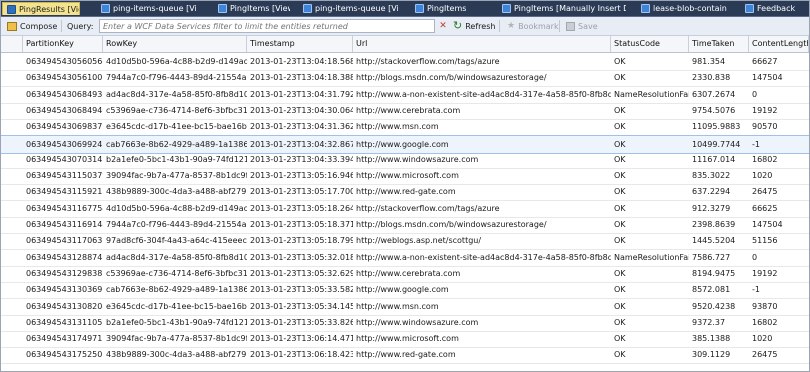 The height and width of the screenshot is (372, 810). Describe the element at coordinates (175, 354) in the screenshot. I see `cell-row-key: 438b9889-300c-4da3-a488-abf279b45d41` at that location.